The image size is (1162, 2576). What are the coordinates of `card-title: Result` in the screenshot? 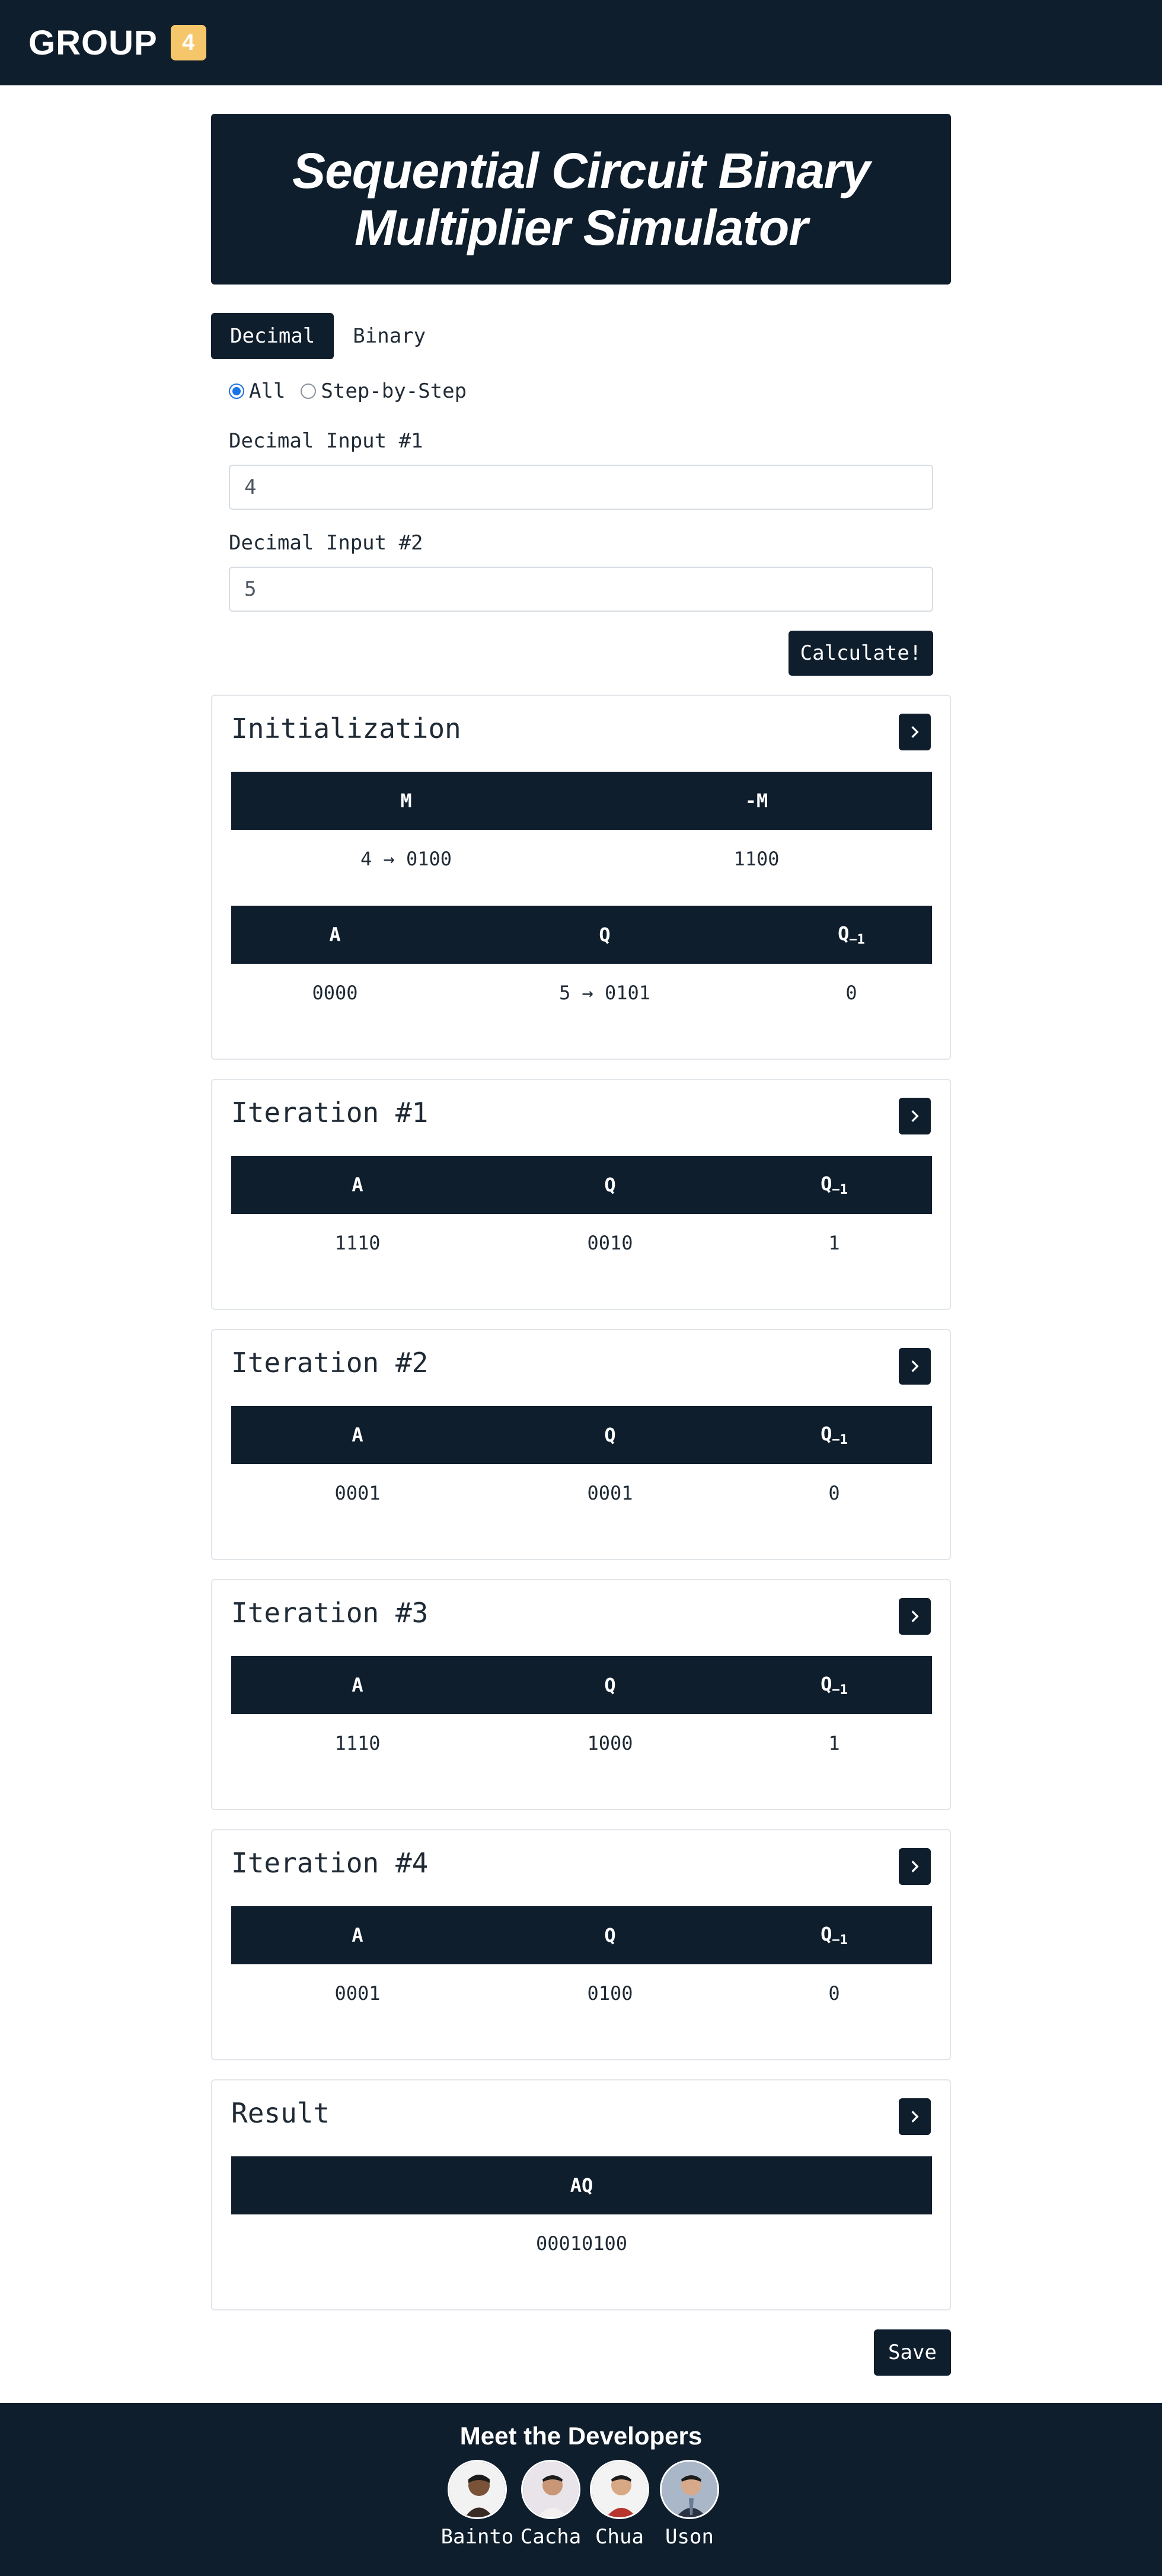 It's located at (280, 2113).